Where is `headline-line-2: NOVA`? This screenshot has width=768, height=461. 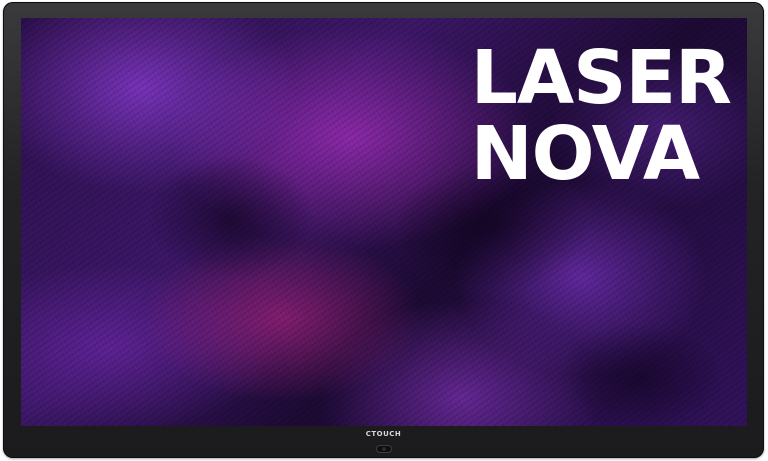
headline-line-2: NOVA is located at coordinates (585, 154).